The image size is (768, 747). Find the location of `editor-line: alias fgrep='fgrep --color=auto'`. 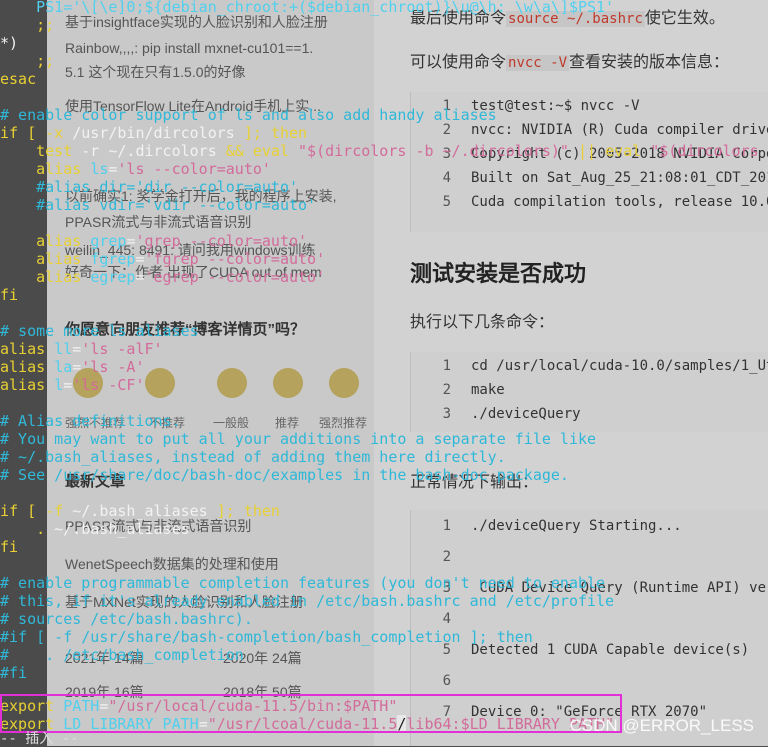

editor-line: alias fgrep='fgrep --color=auto' is located at coordinates (162, 259).